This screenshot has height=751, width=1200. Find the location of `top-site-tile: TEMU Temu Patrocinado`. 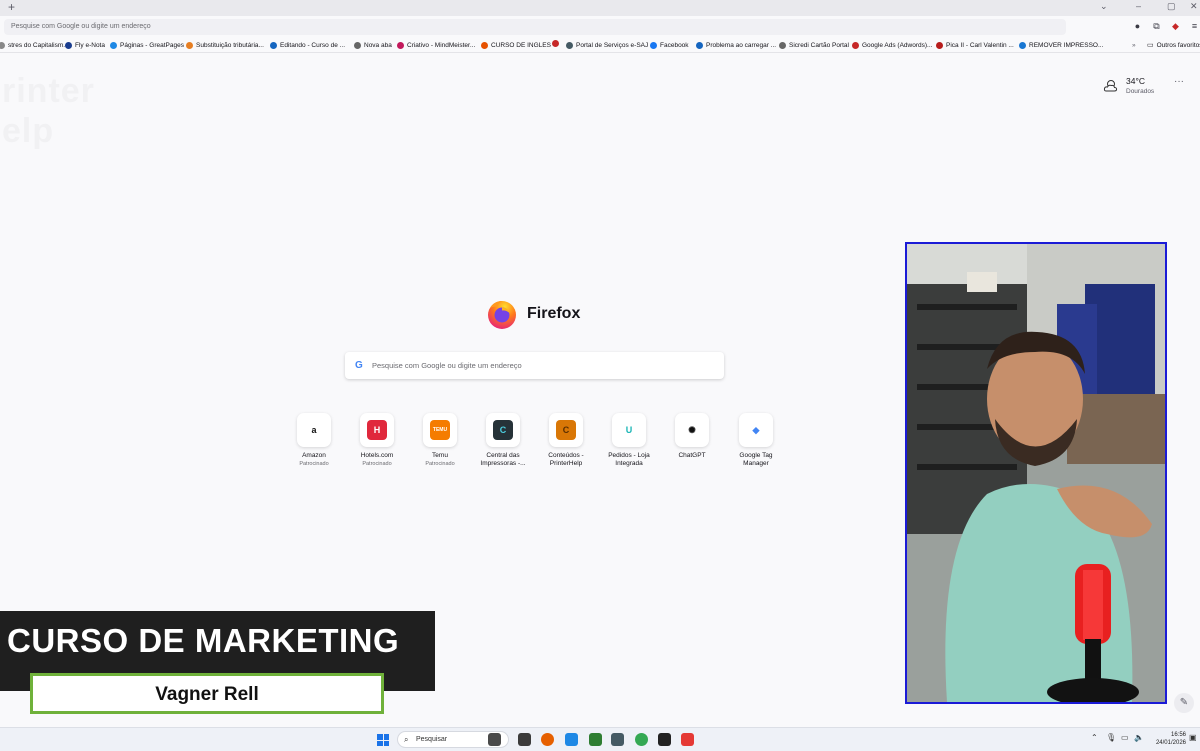

top-site-tile: TEMU Temu Patrocinado is located at coordinates (440, 440).